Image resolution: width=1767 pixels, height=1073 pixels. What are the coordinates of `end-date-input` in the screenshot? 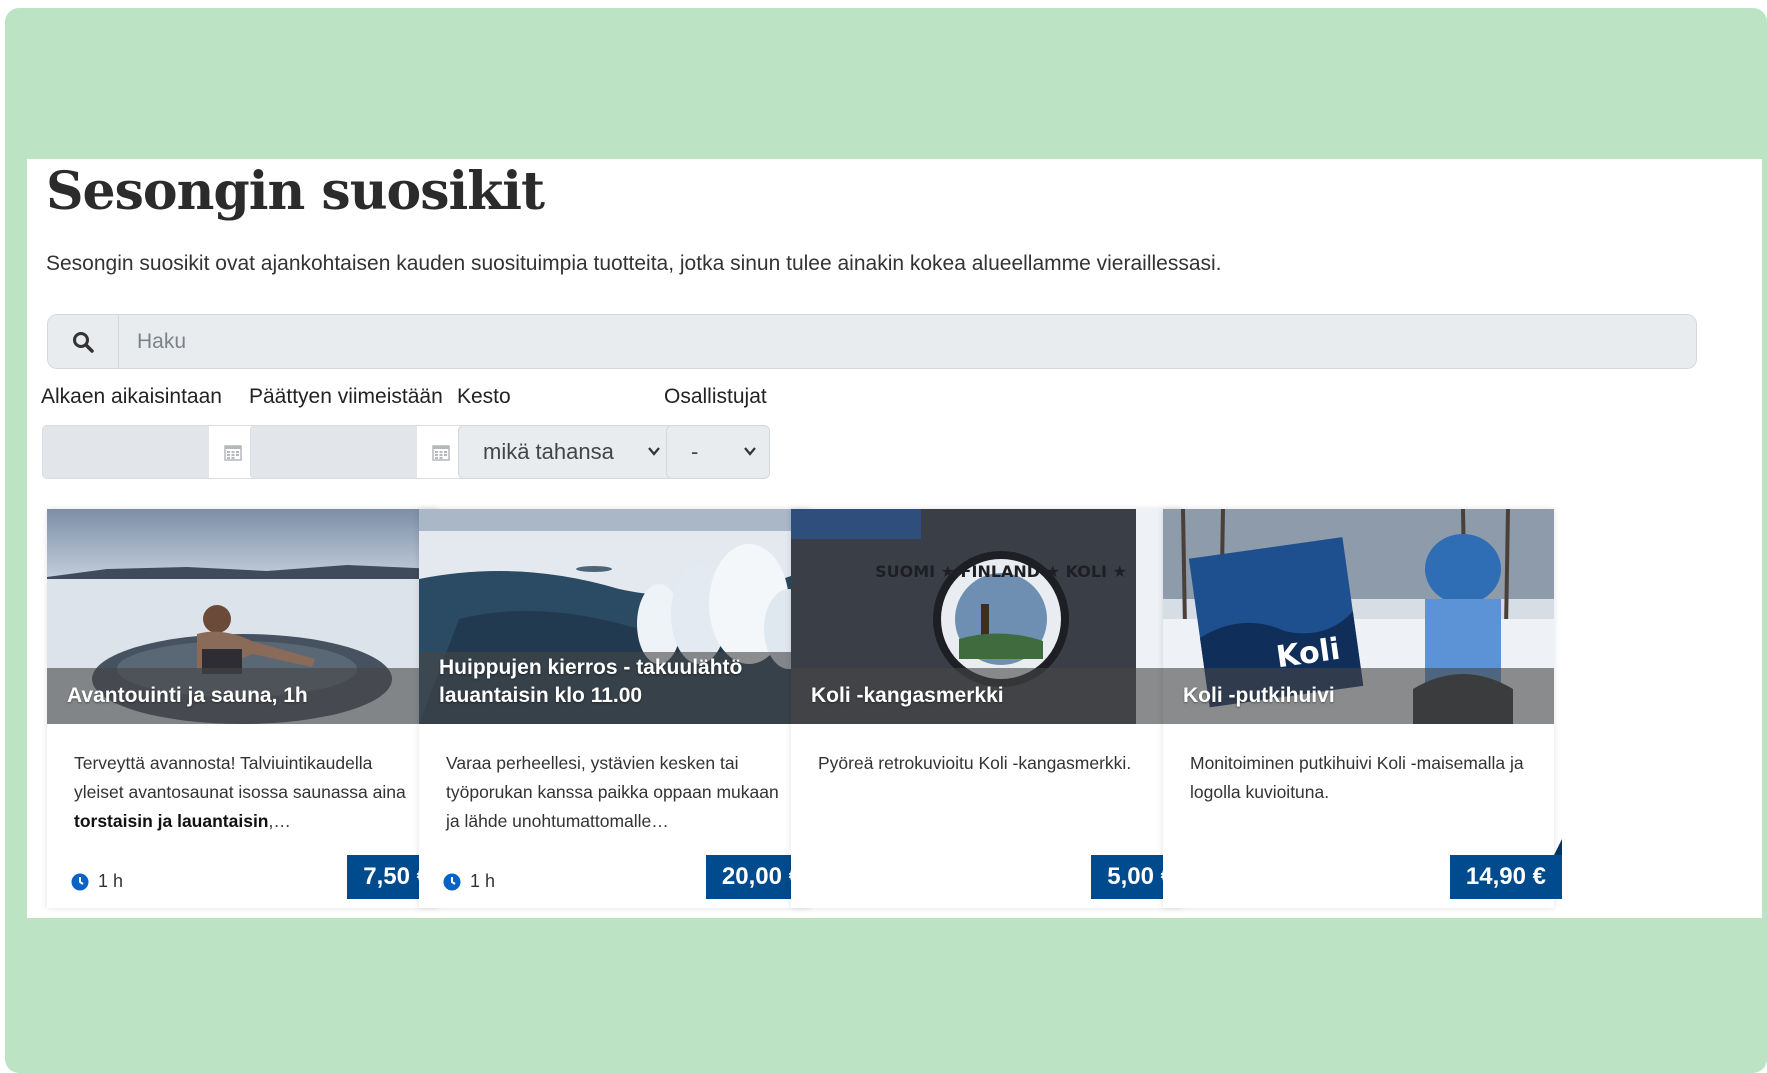 It's located at (358, 452).